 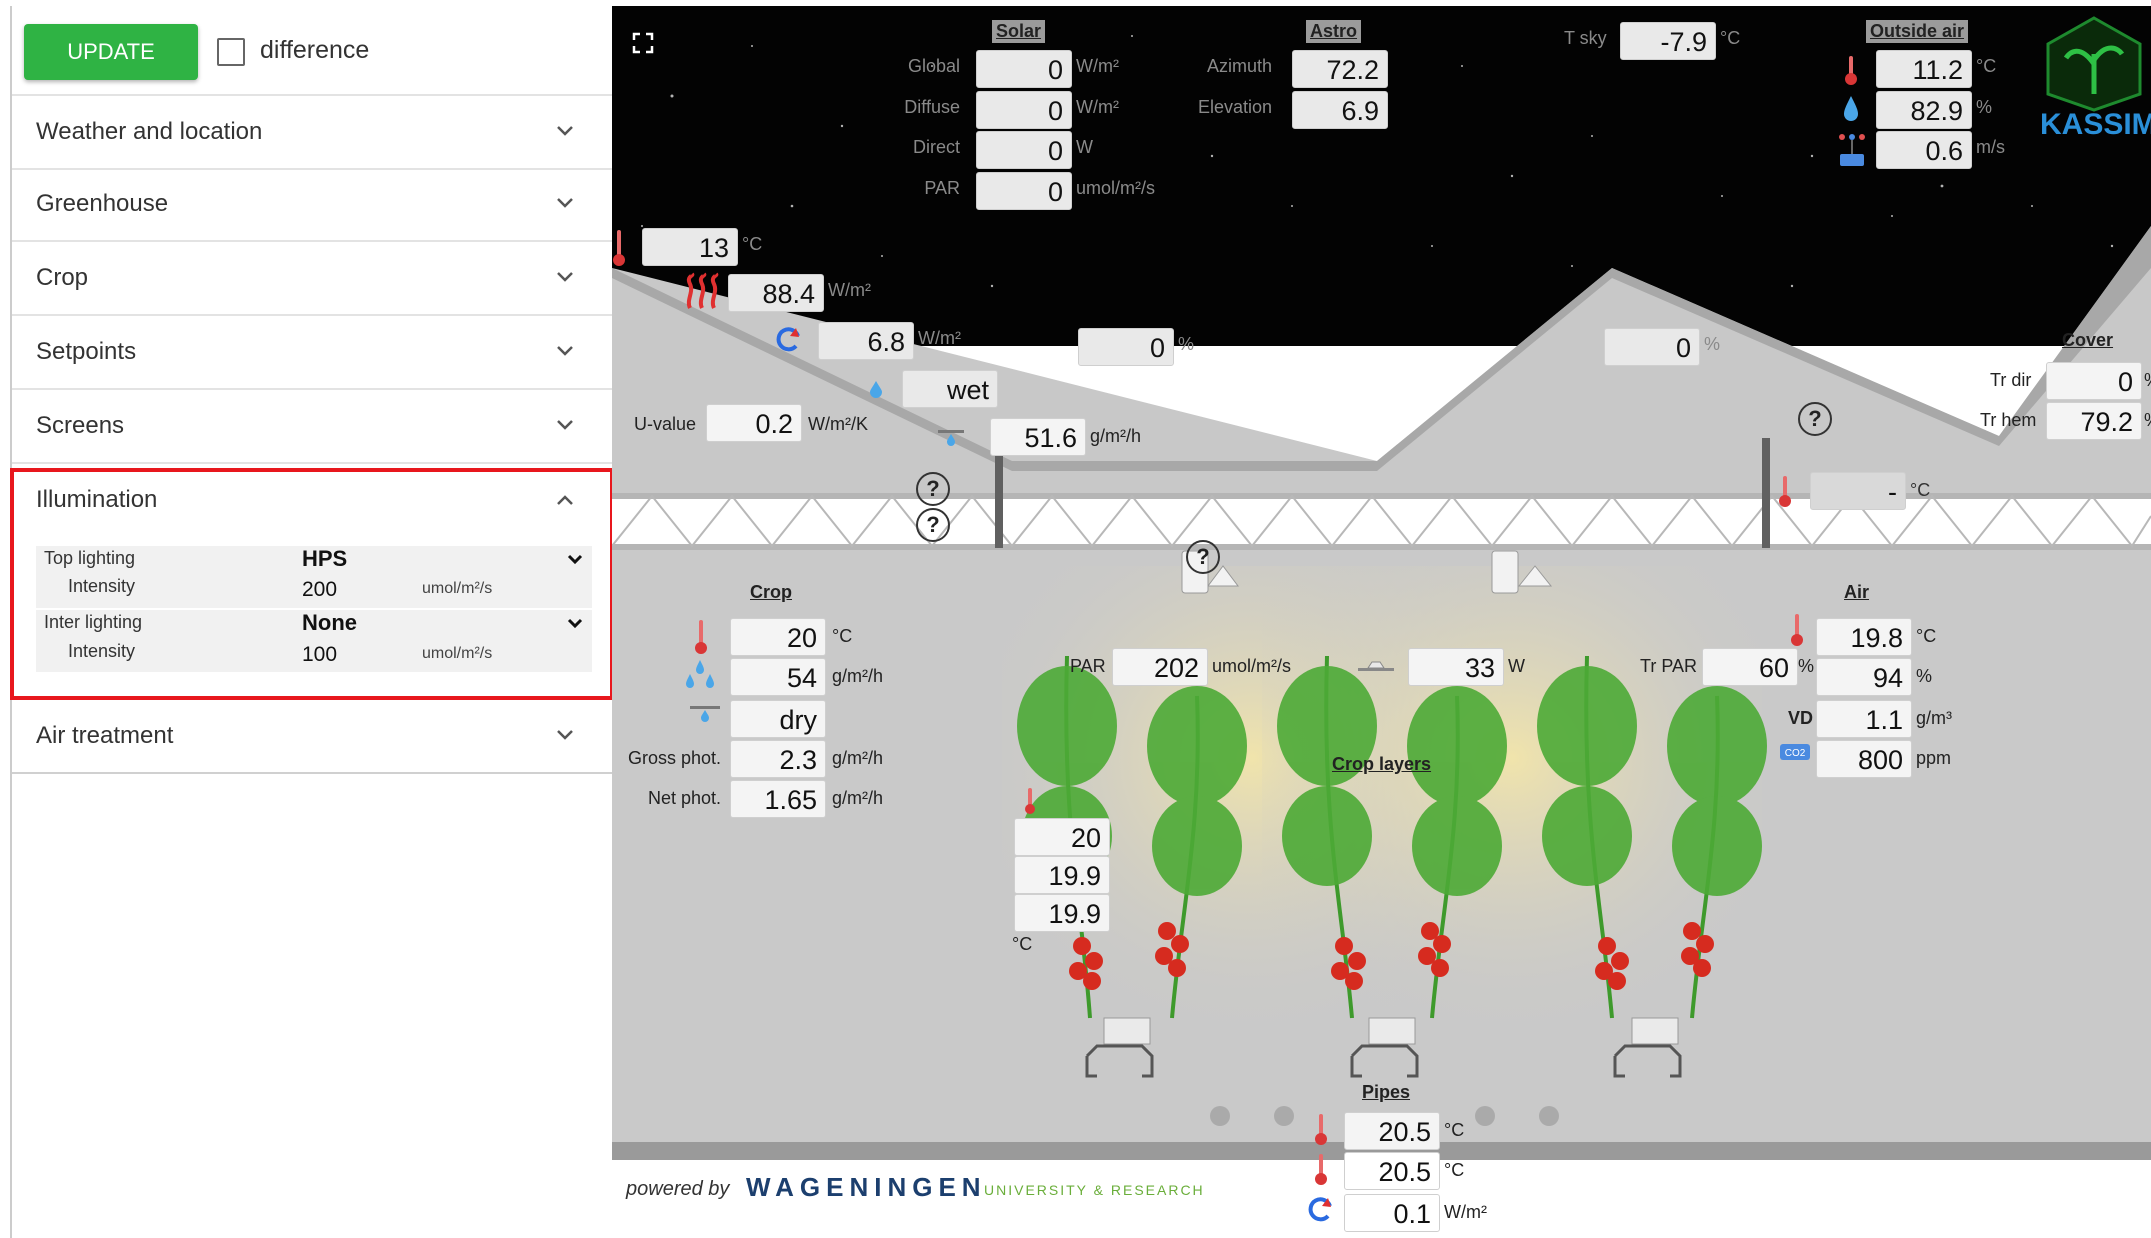 I want to click on outside-rh-value: 82.9, so click(x=1924, y=110).